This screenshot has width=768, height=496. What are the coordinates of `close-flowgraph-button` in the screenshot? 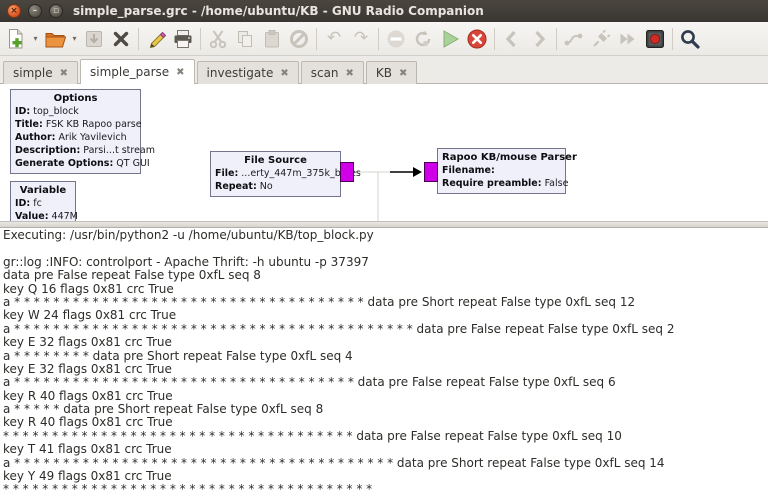 It's located at (121, 39).